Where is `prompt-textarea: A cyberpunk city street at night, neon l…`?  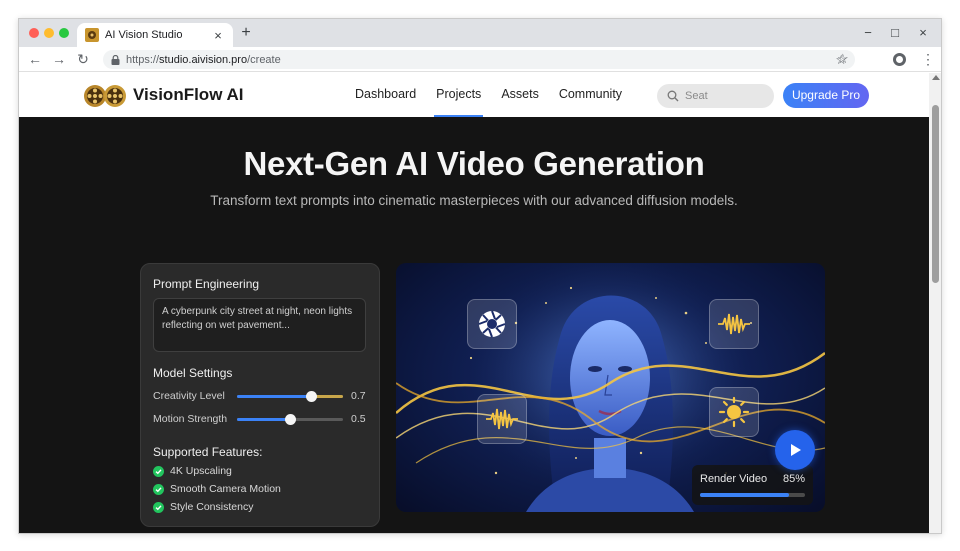 prompt-textarea: A cyberpunk city street at night, neon l… is located at coordinates (259, 325).